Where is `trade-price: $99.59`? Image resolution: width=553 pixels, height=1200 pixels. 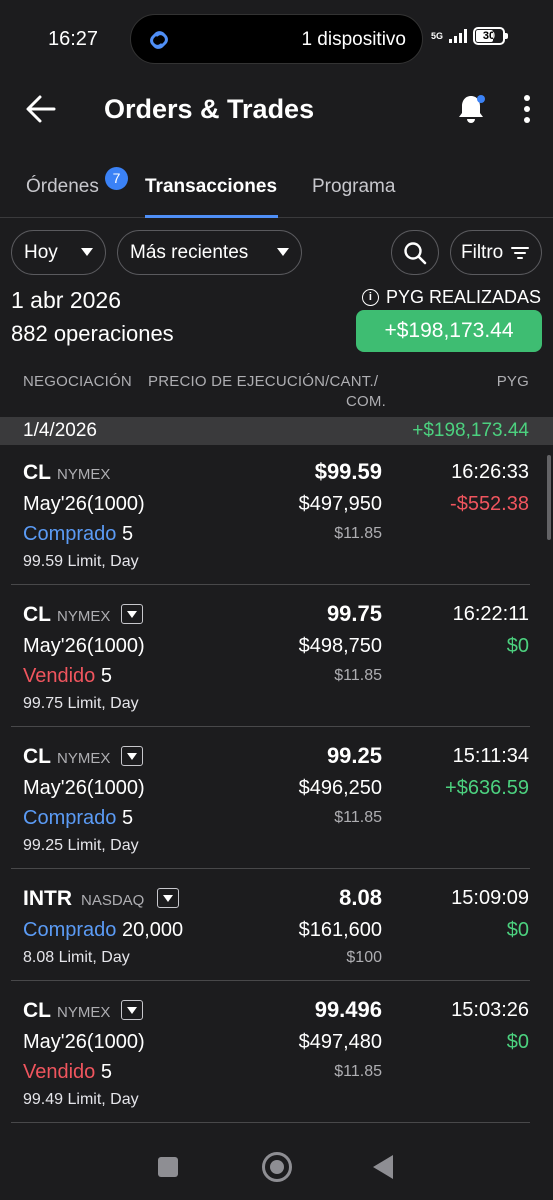 trade-price: $99.59 is located at coordinates (348, 471).